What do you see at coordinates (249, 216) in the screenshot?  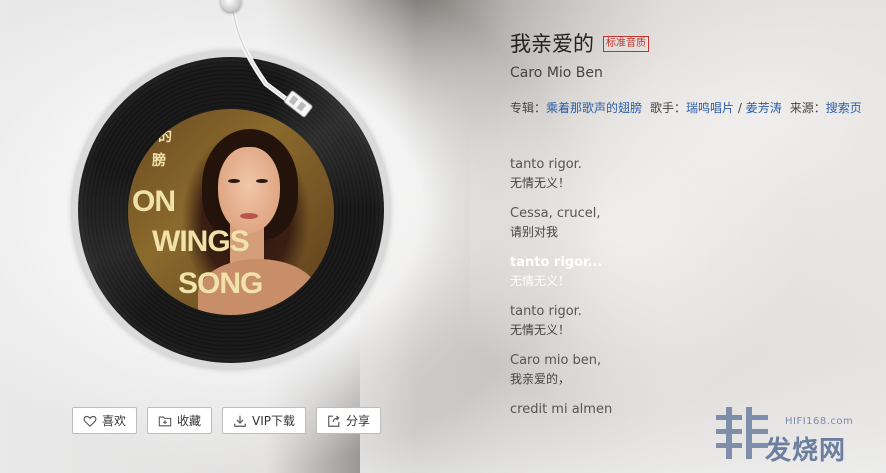 I see `cover-lips` at bounding box center [249, 216].